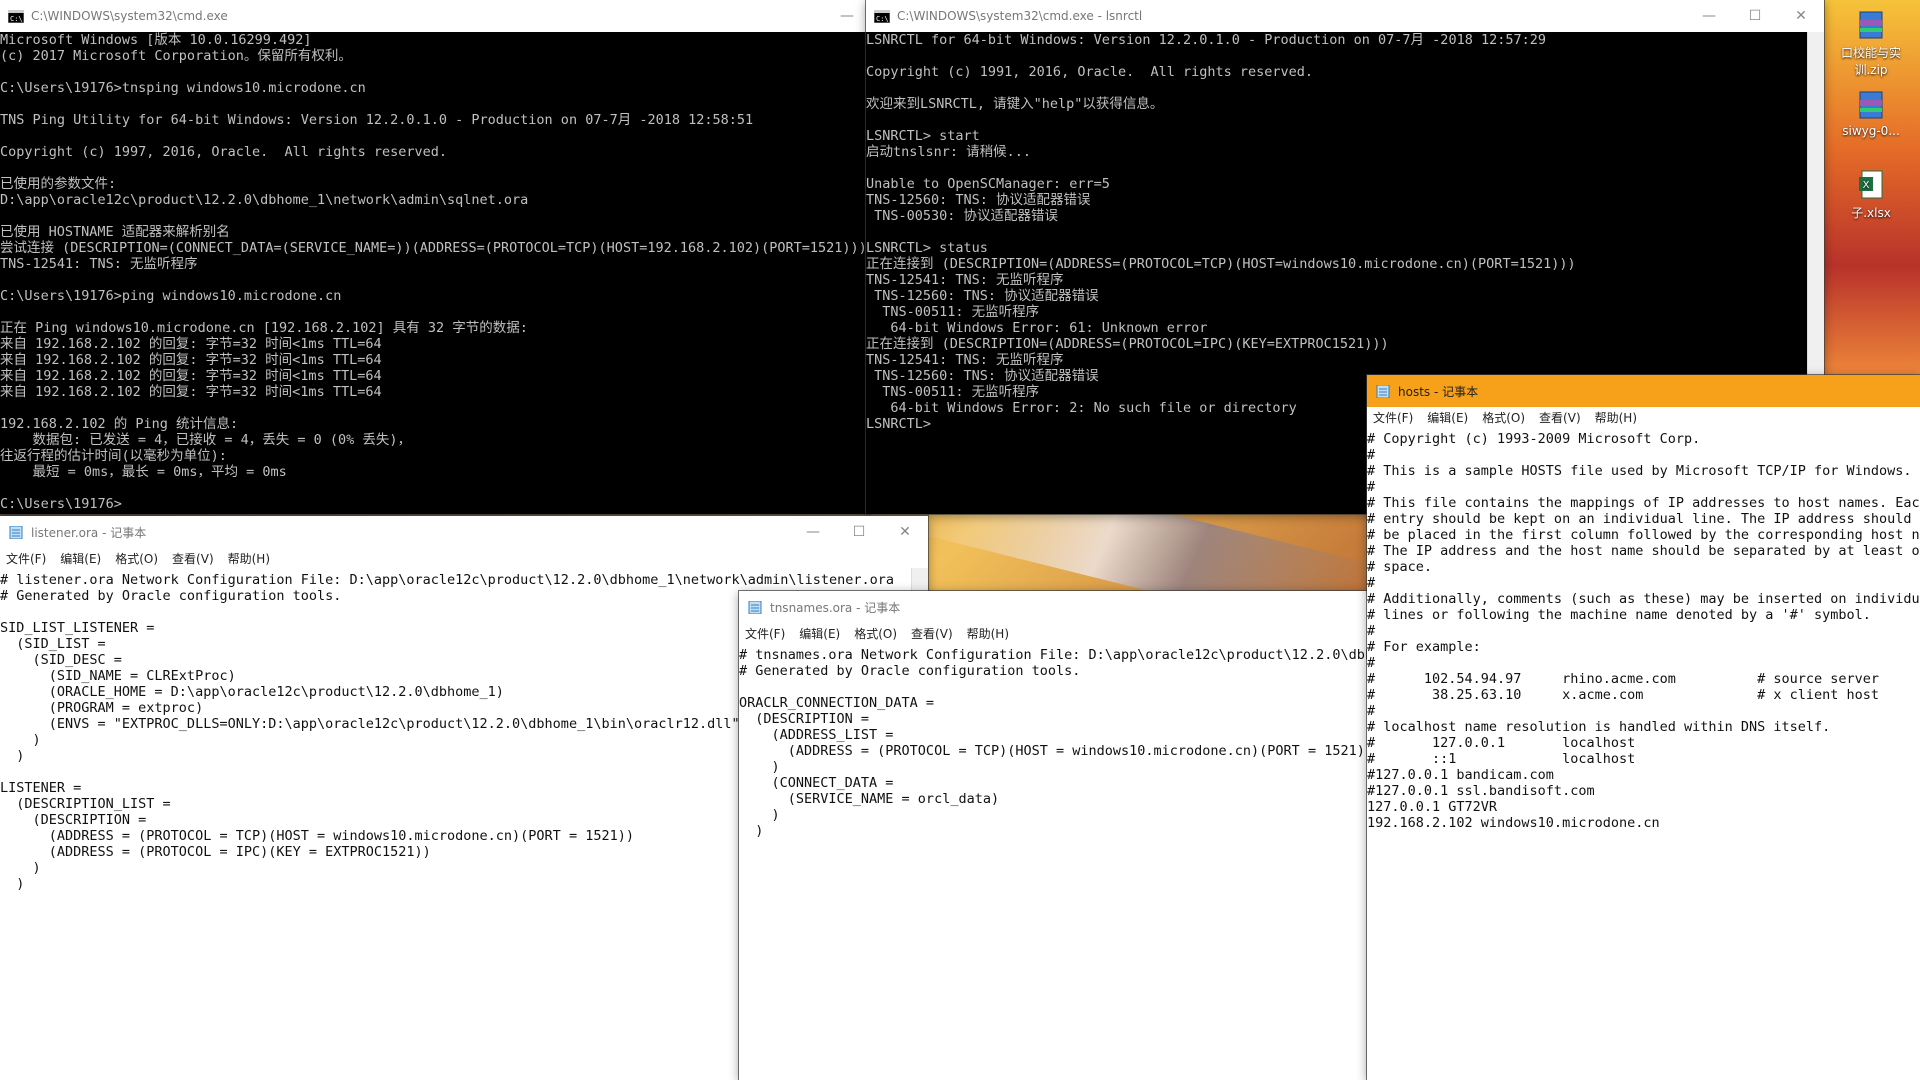  What do you see at coordinates (927, 248) in the screenshot?
I see `text-line: LSNRCTL> status` at bounding box center [927, 248].